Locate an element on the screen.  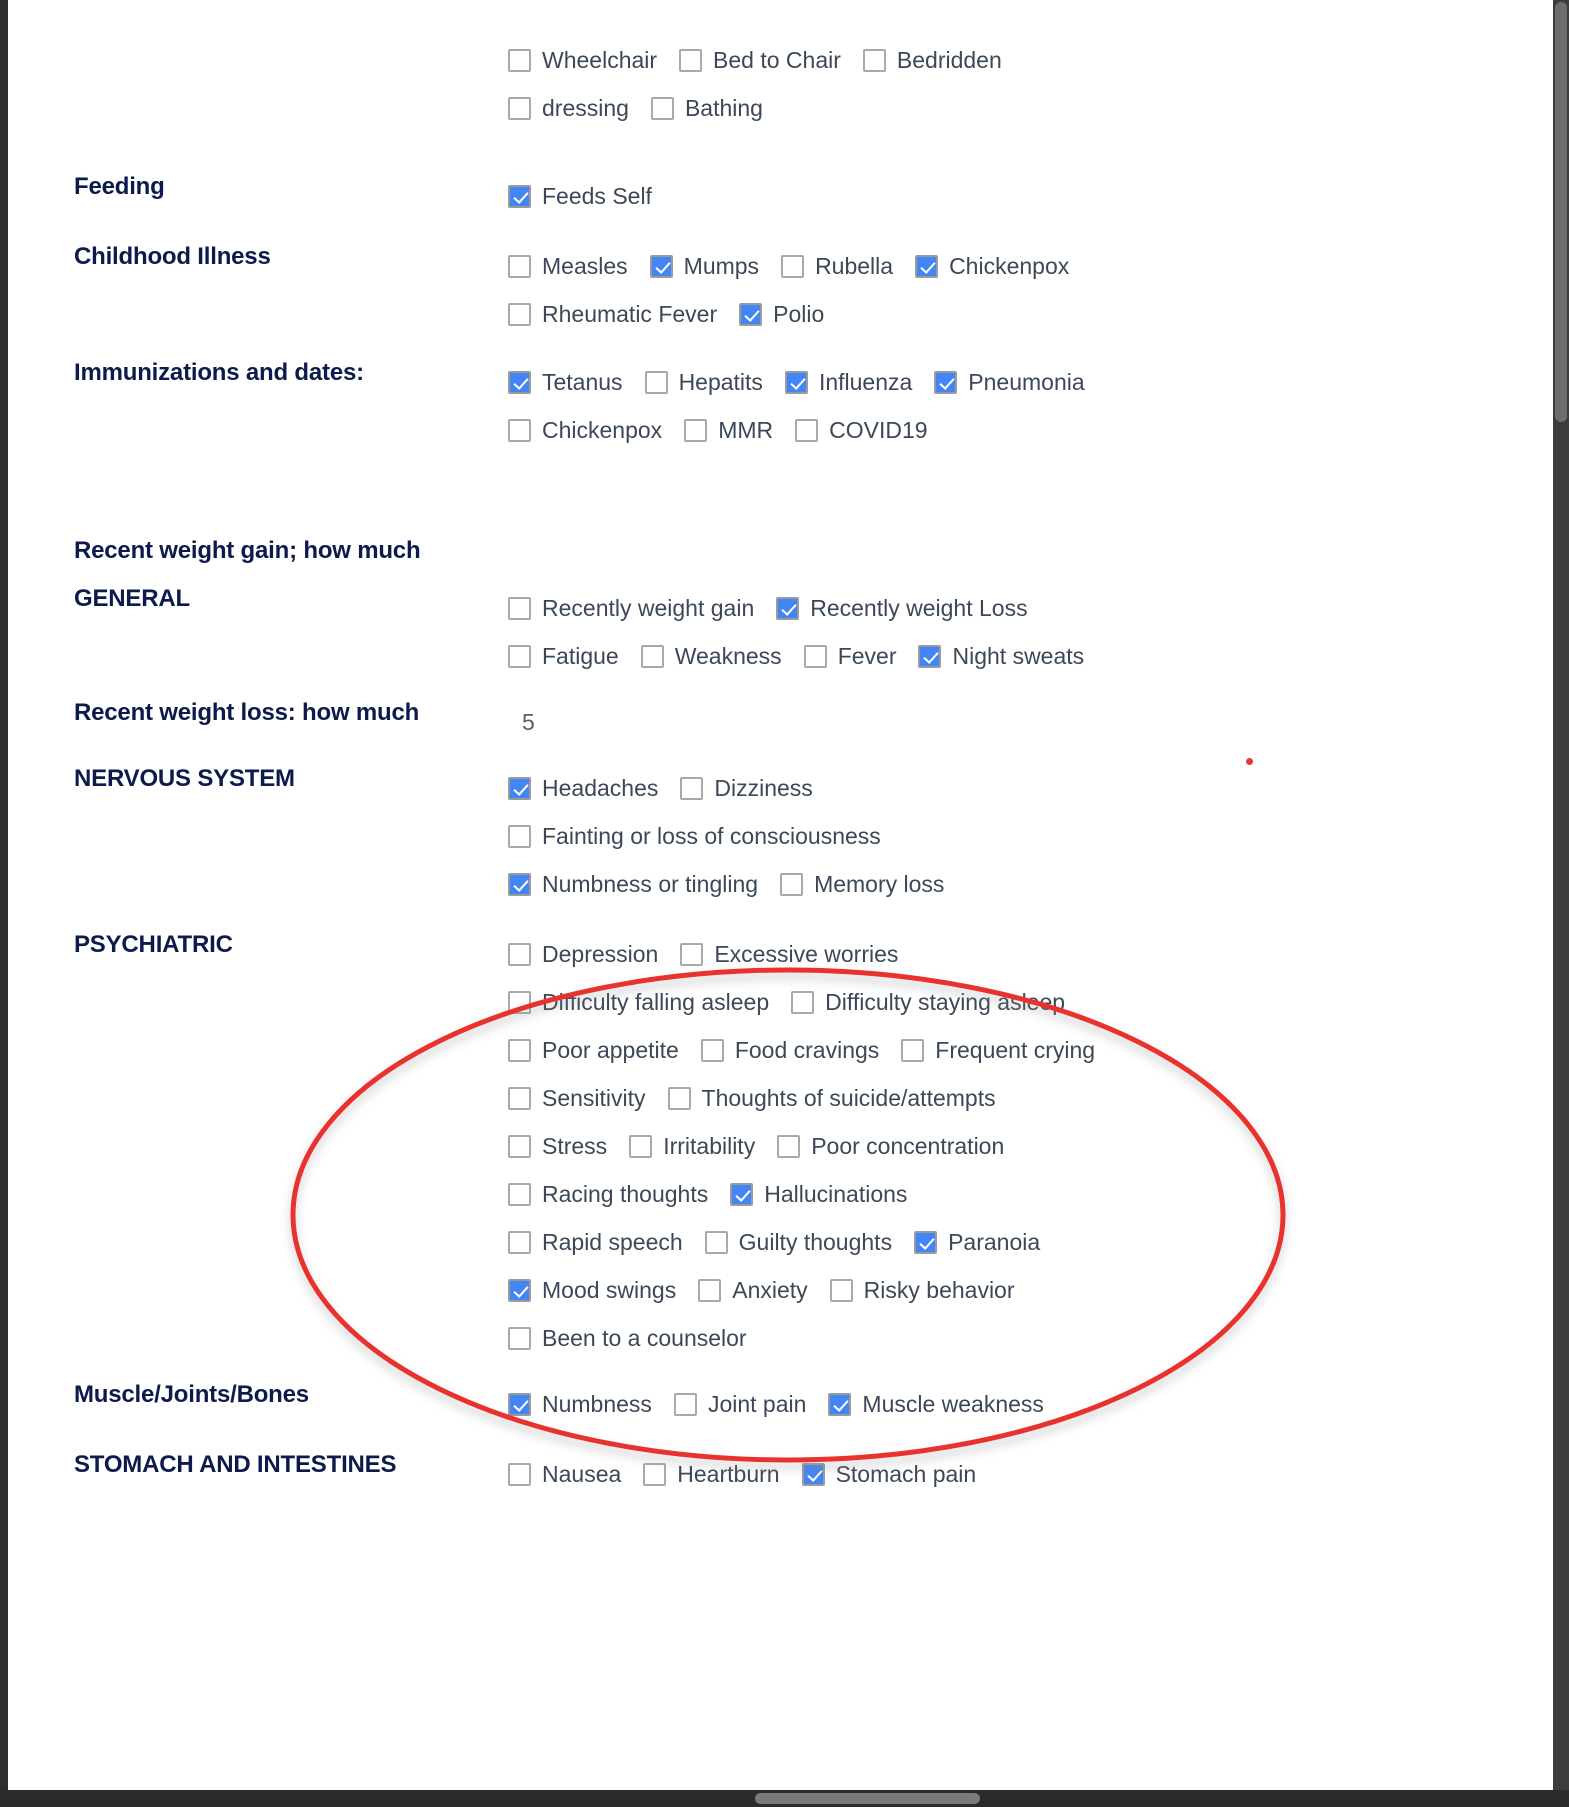
checkbox-option: Tetanus is located at coordinates (565, 382).